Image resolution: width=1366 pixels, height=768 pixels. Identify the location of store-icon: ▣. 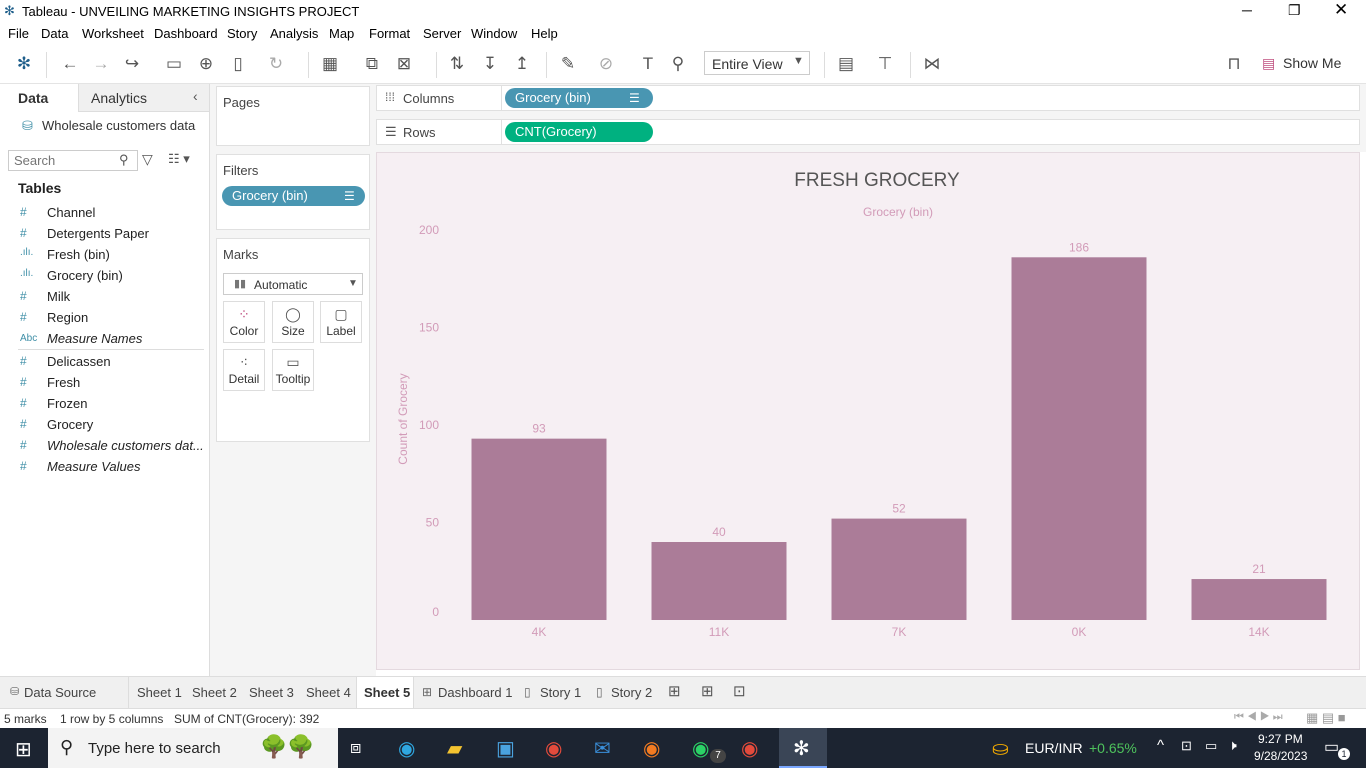
(505, 748).